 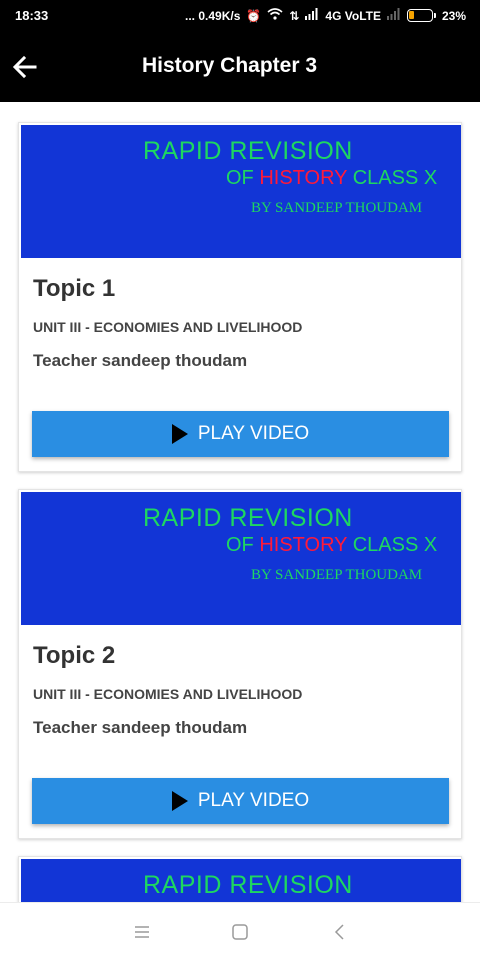 I want to click on battery-percent: 23%, so click(x=453, y=15).